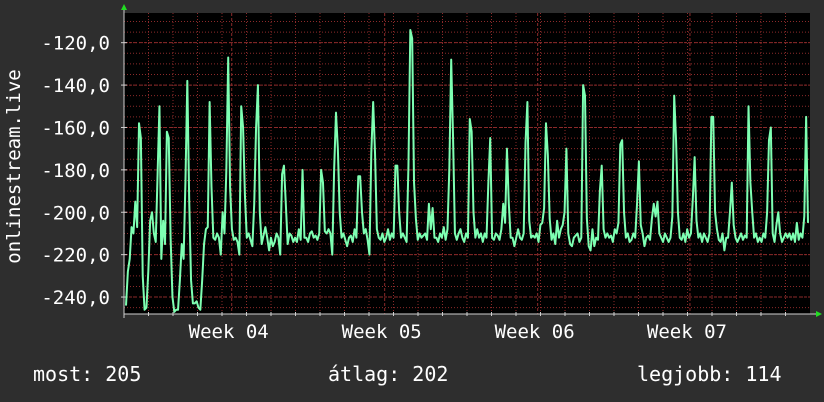  What do you see at coordinates (709, 374) in the screenshot?
I see `stat-best: legjobb: 114` at bounding box center [709, 374].